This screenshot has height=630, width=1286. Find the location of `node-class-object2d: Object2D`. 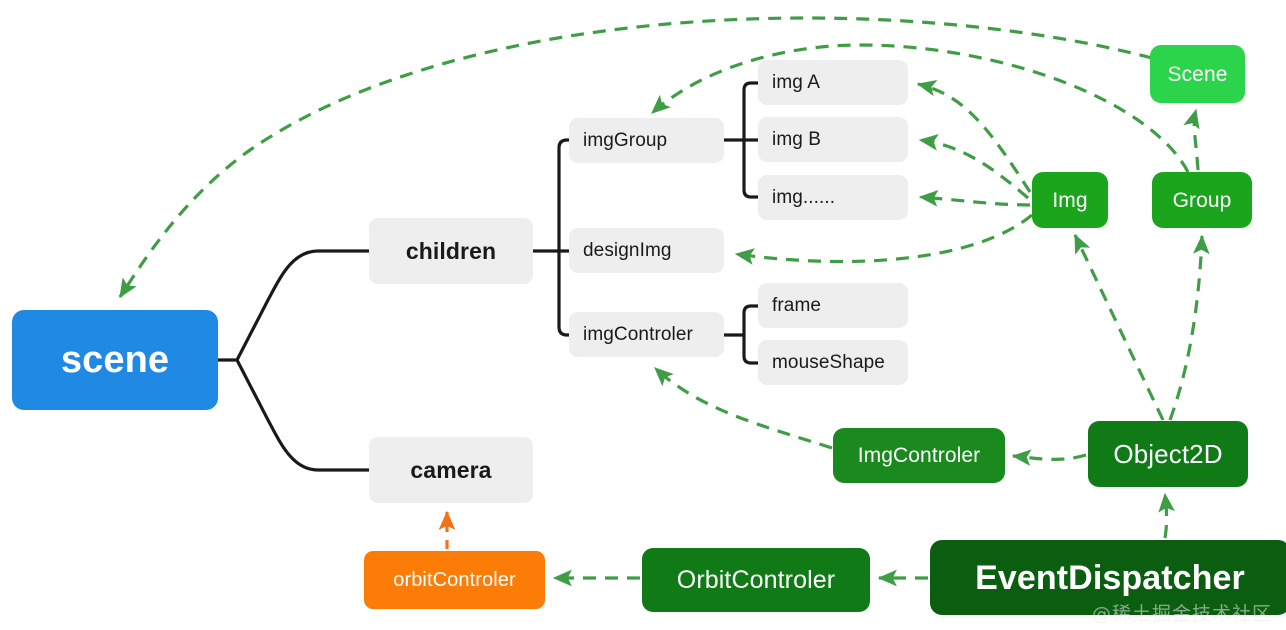

node-class-object2d: Object2D is located at coordinates (1168, 454).